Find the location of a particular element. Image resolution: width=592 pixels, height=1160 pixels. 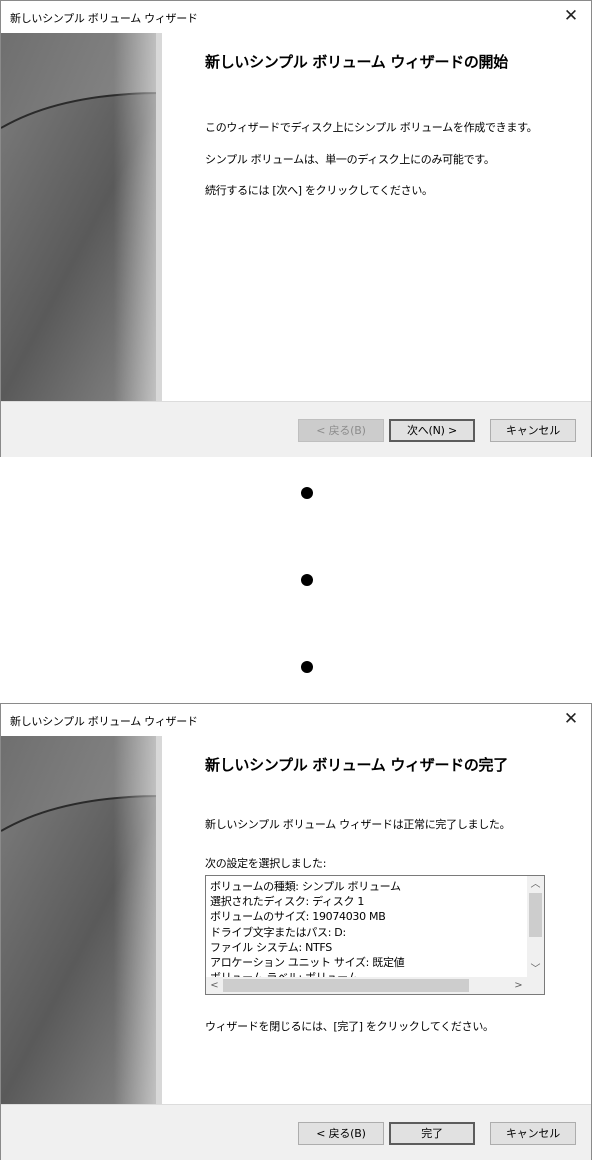

chevron-left-icon: < is located at coordinates (214, 985).